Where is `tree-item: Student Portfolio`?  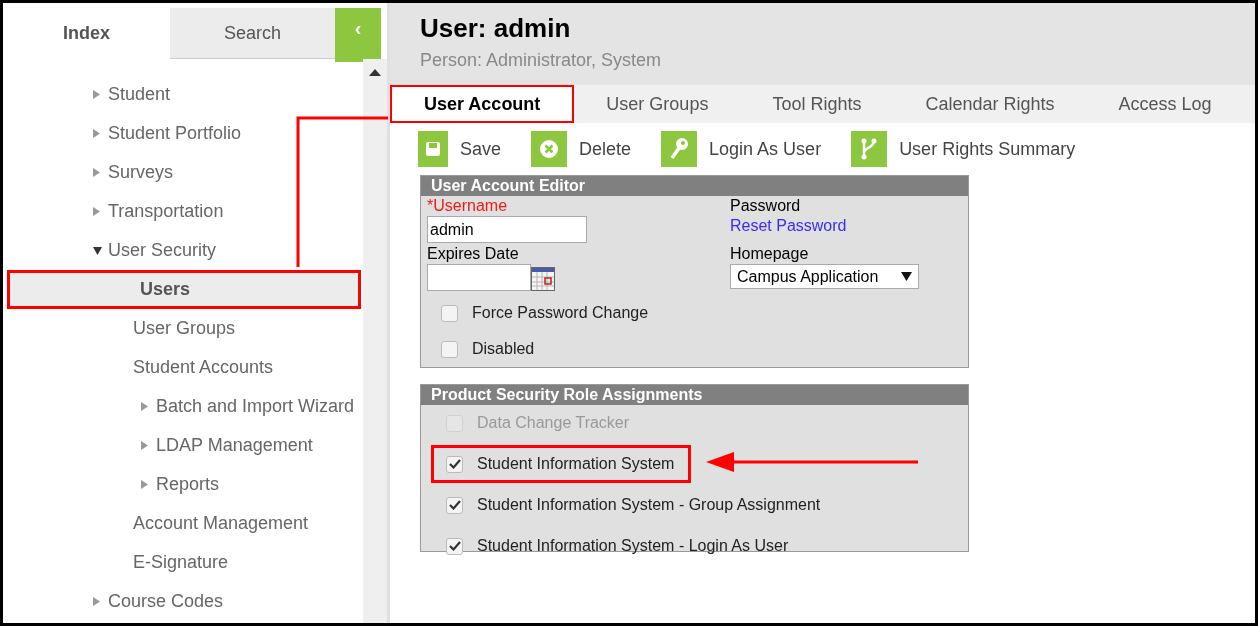
tree-item: Student Portfolio is located at coordinates (183, 133).